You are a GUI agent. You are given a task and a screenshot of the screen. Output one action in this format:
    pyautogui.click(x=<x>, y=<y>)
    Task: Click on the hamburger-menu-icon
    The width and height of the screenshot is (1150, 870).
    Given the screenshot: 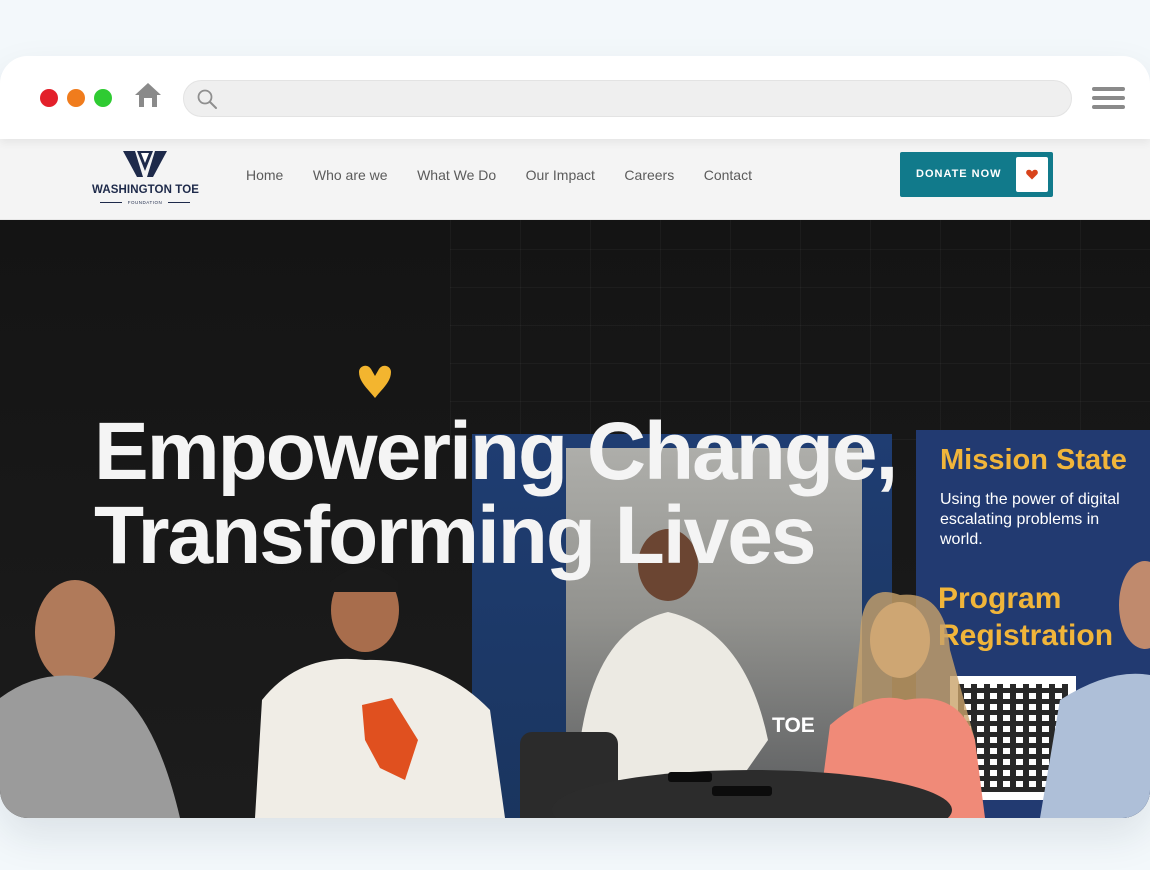 What is the action you would take?
    pyautogui.click(x=1108, y=100)
    